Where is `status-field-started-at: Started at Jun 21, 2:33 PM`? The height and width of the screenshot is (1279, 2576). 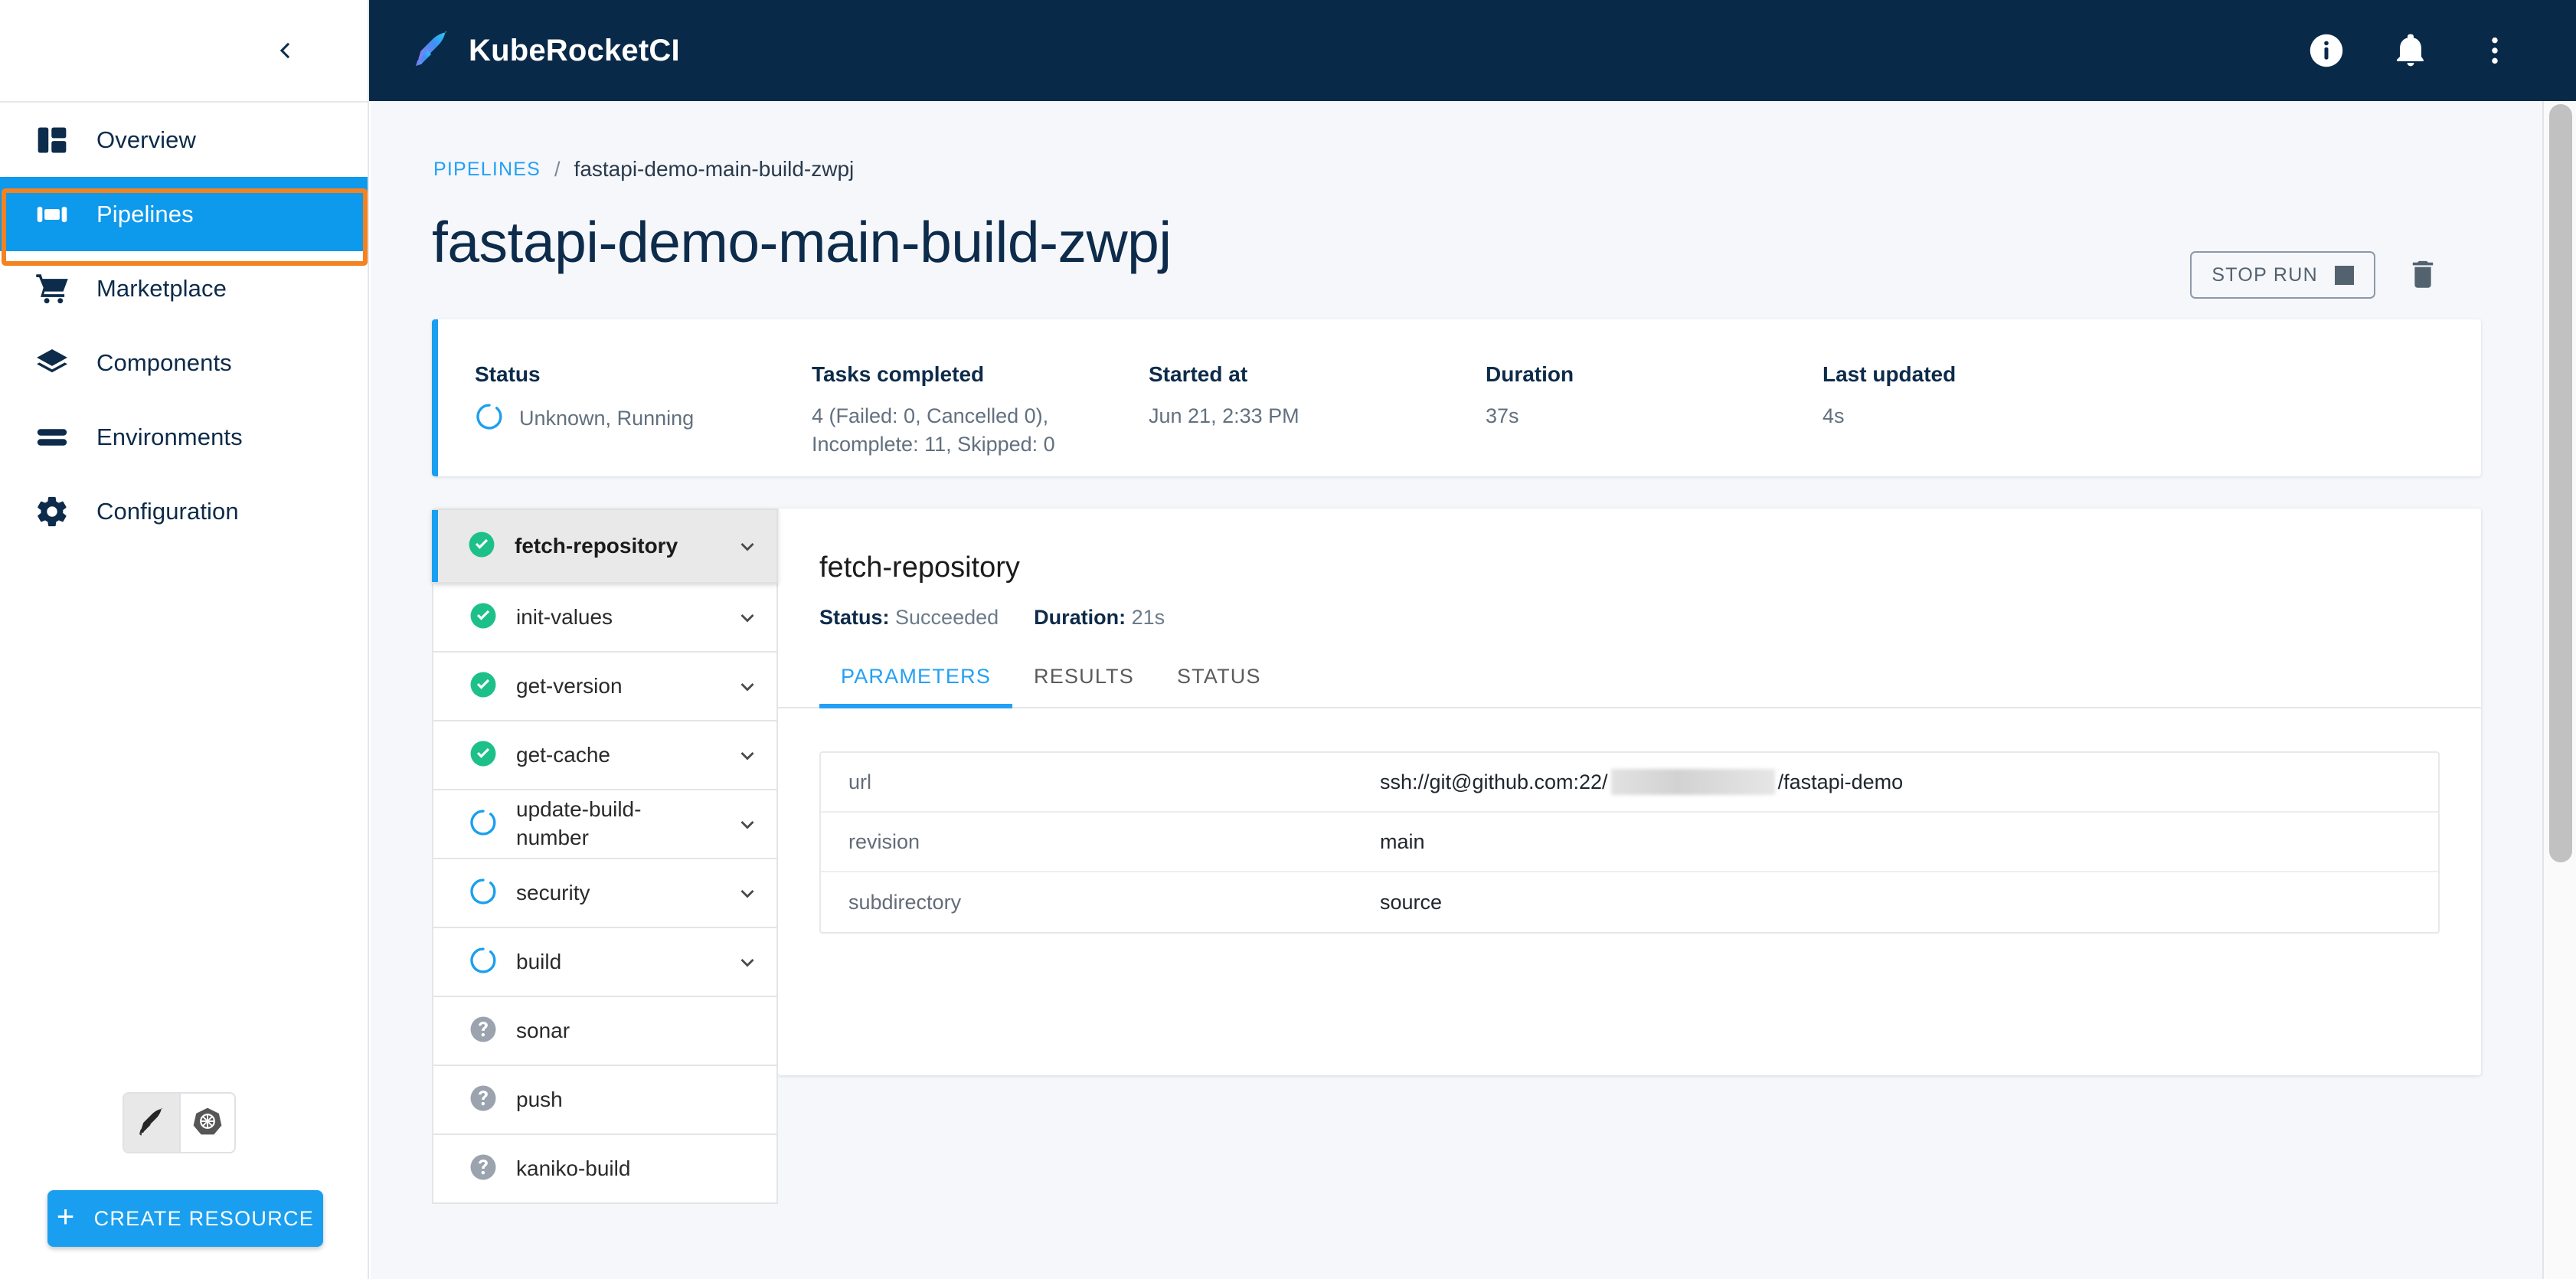
status-field-started-at: Started at Jun 21, 2:33 PM is located at coordinates (1317, 396).